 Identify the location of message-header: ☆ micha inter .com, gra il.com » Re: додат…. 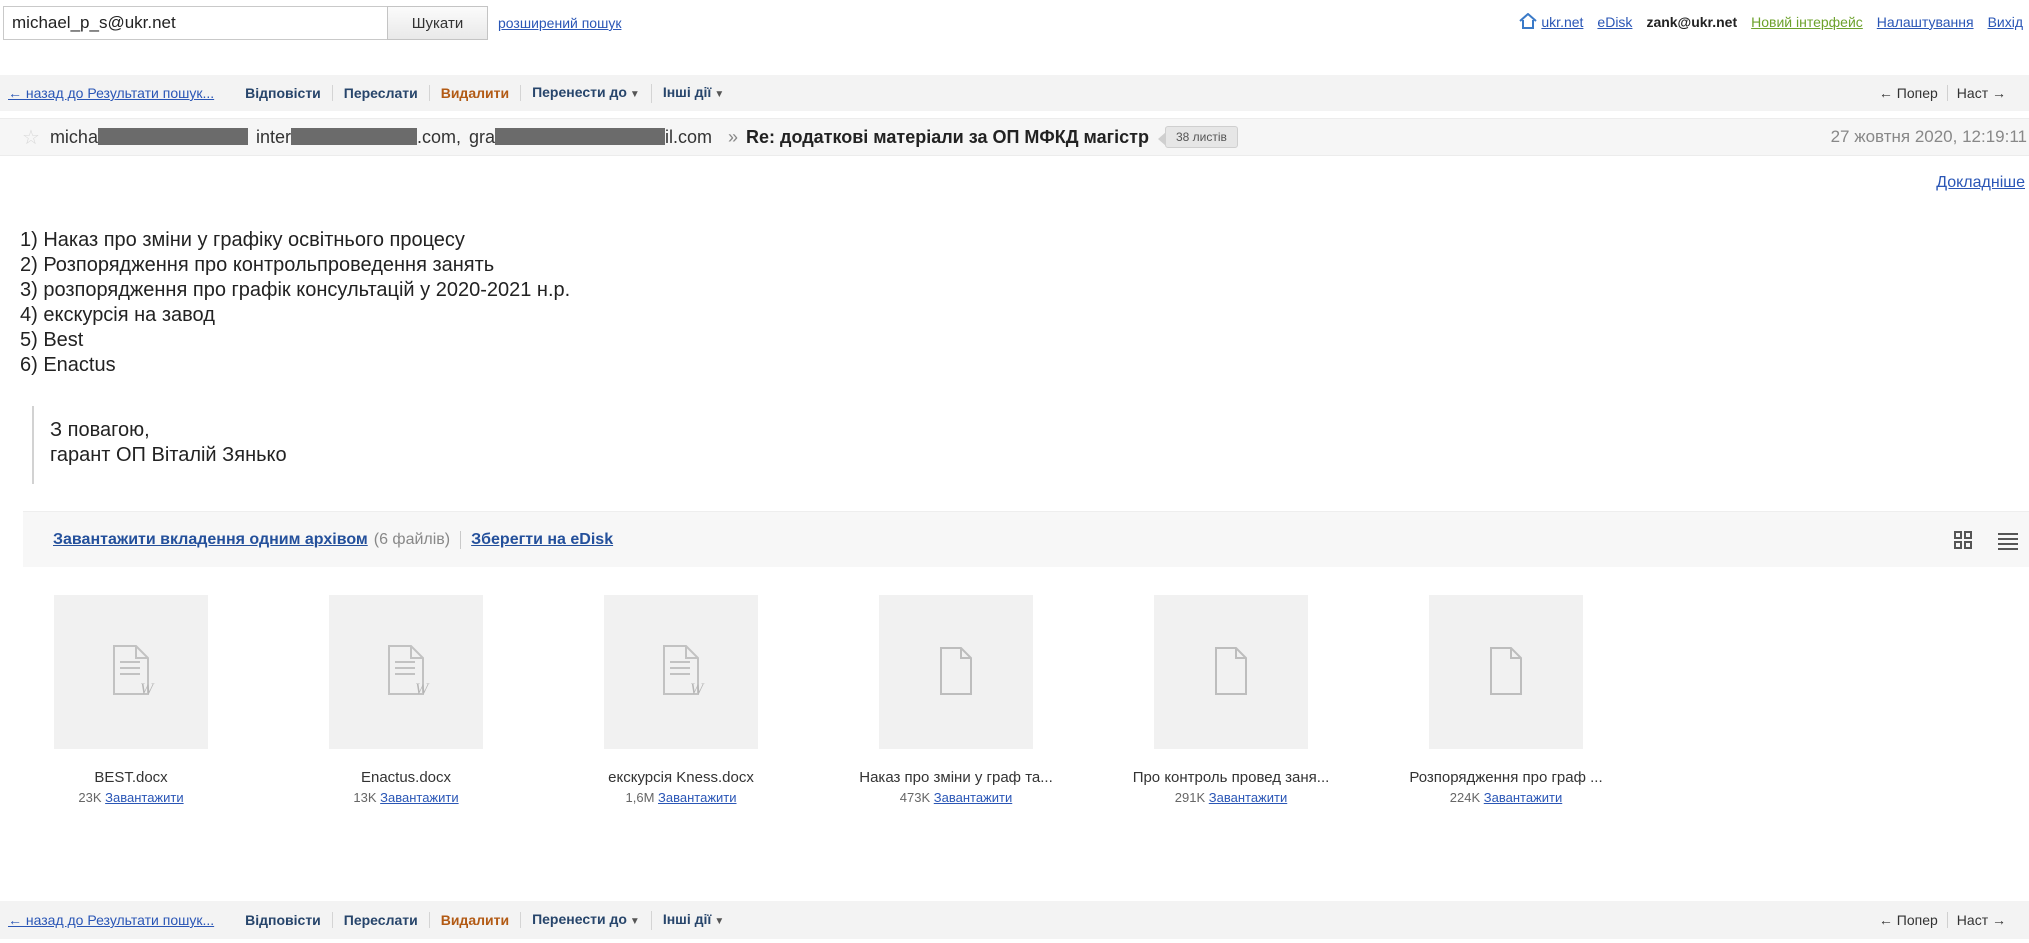
(1014, 137).